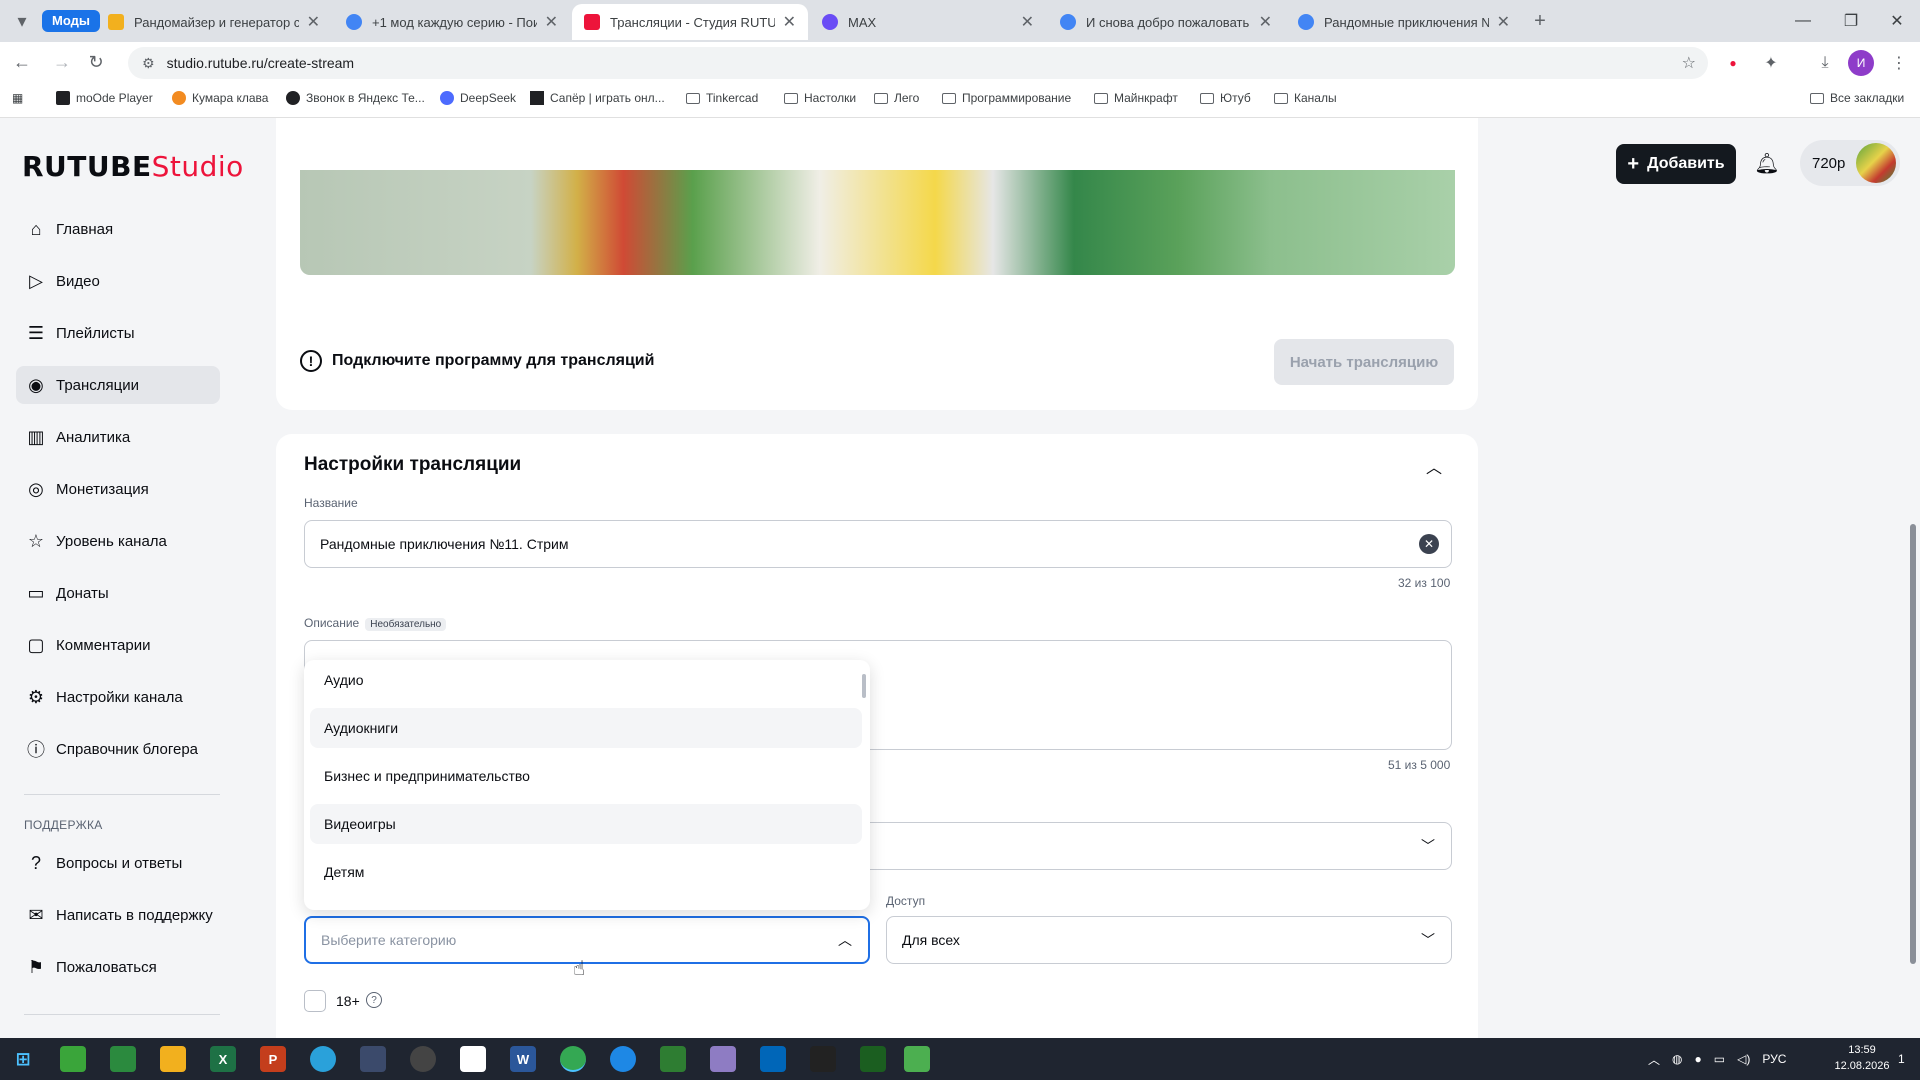 Image resolution: width=1920 pixels, height=1080 pixels. Describe the element at coordinates (690, 22) in the screenshot. I see `tab-rutube-studio: Трансляции - Студия RUTUBE ✕` at that location.